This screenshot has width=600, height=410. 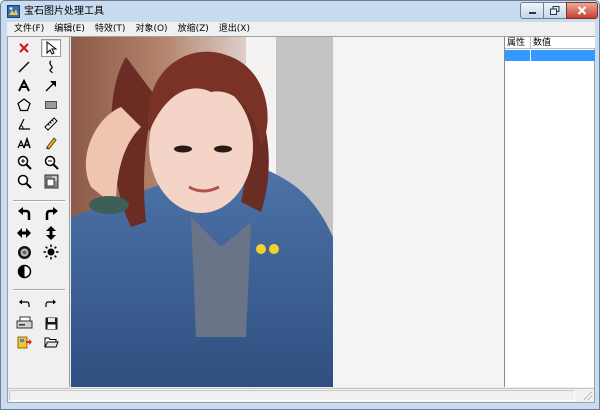 What do you see at coordinates (301, 29) in the screenshot?
I see `menu-bar: 文件(F) 编辑(E) 特效(T) 对象(O) 放缩(Z) 退出(X)` at bounding box center [301, 29].